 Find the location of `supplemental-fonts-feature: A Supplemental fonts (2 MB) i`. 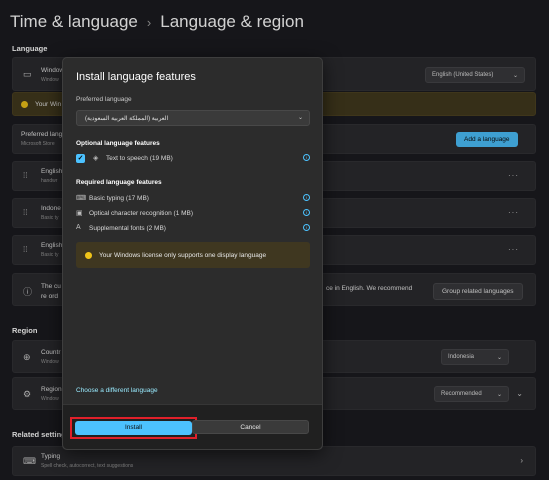

supplemental-fonts-feature: A Supplemental fonts (2 MB) i is located at coordinates (193, 230).